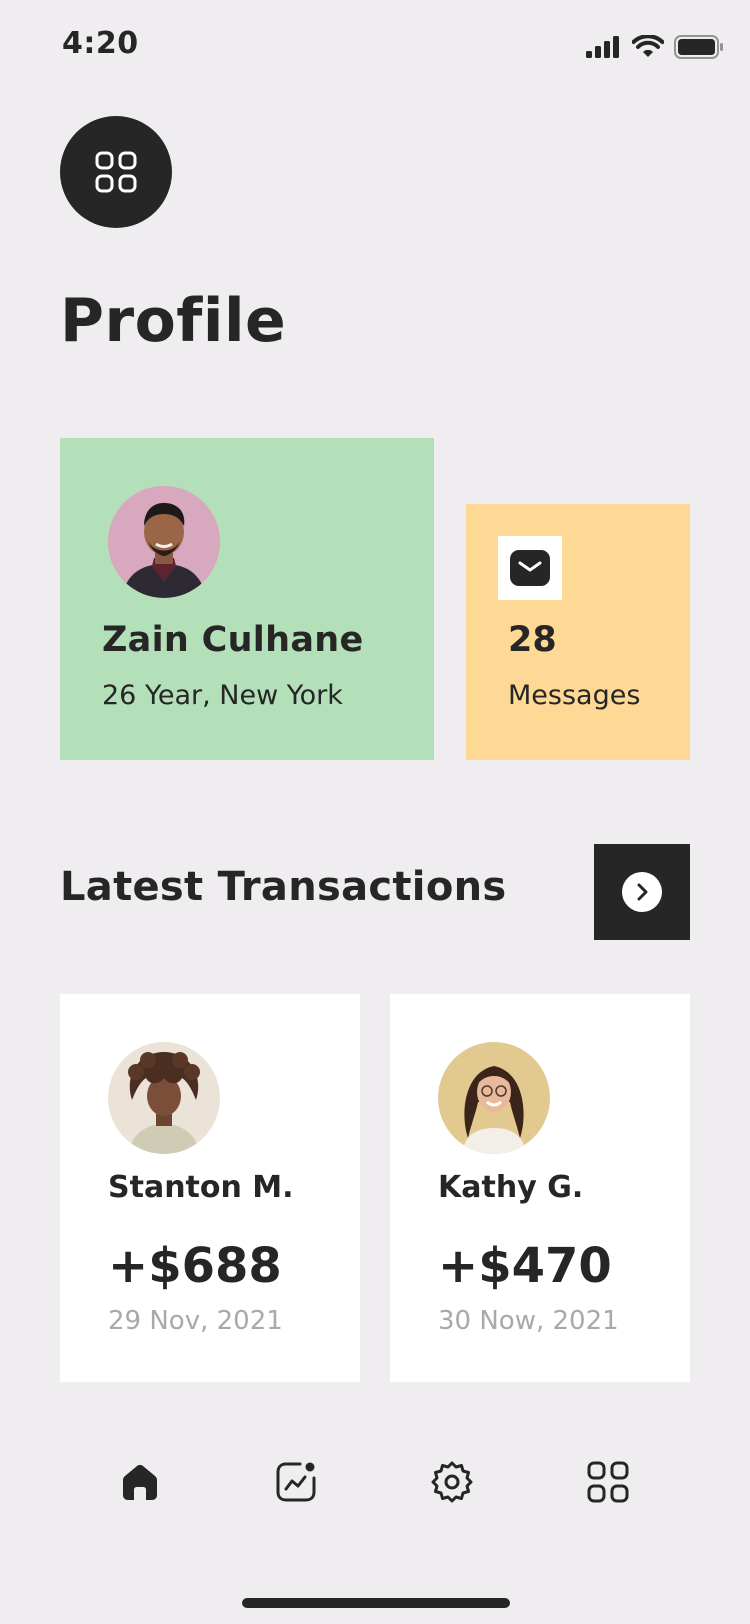  I want to click on nav-home, so click(140, 1482).